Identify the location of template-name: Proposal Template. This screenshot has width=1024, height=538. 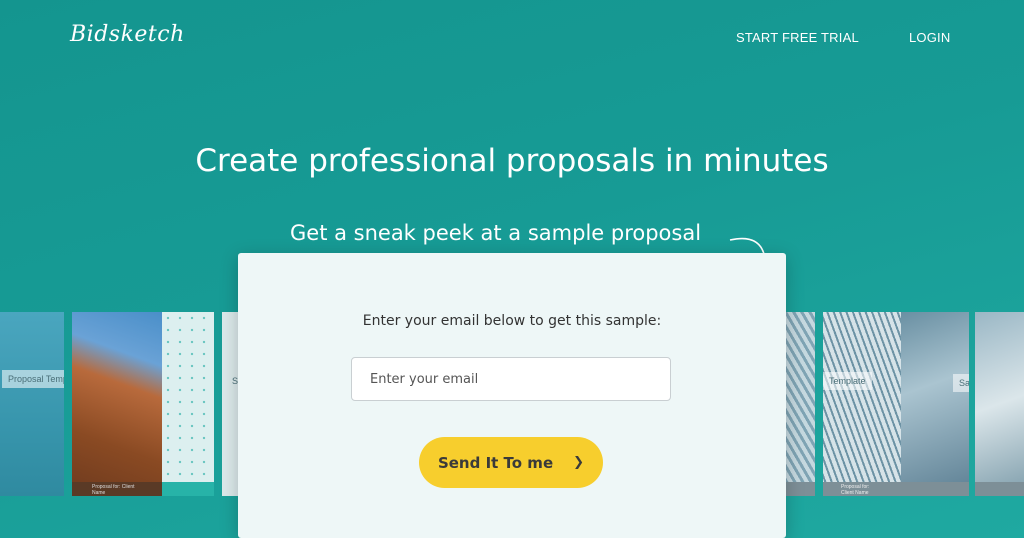
(33, 379).